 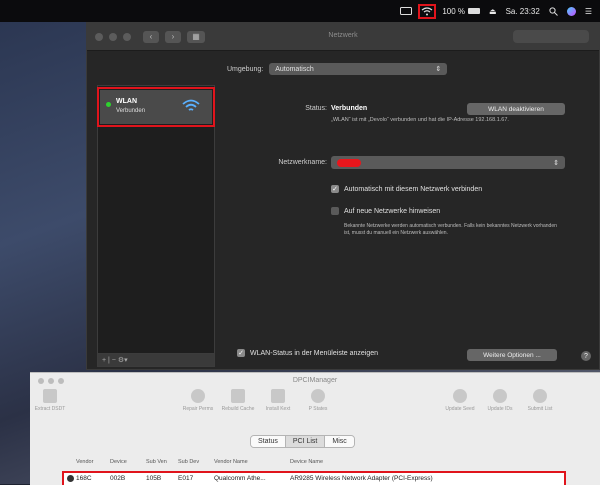 I want to click on table-cell: 168C, so click(x=84, y=478).